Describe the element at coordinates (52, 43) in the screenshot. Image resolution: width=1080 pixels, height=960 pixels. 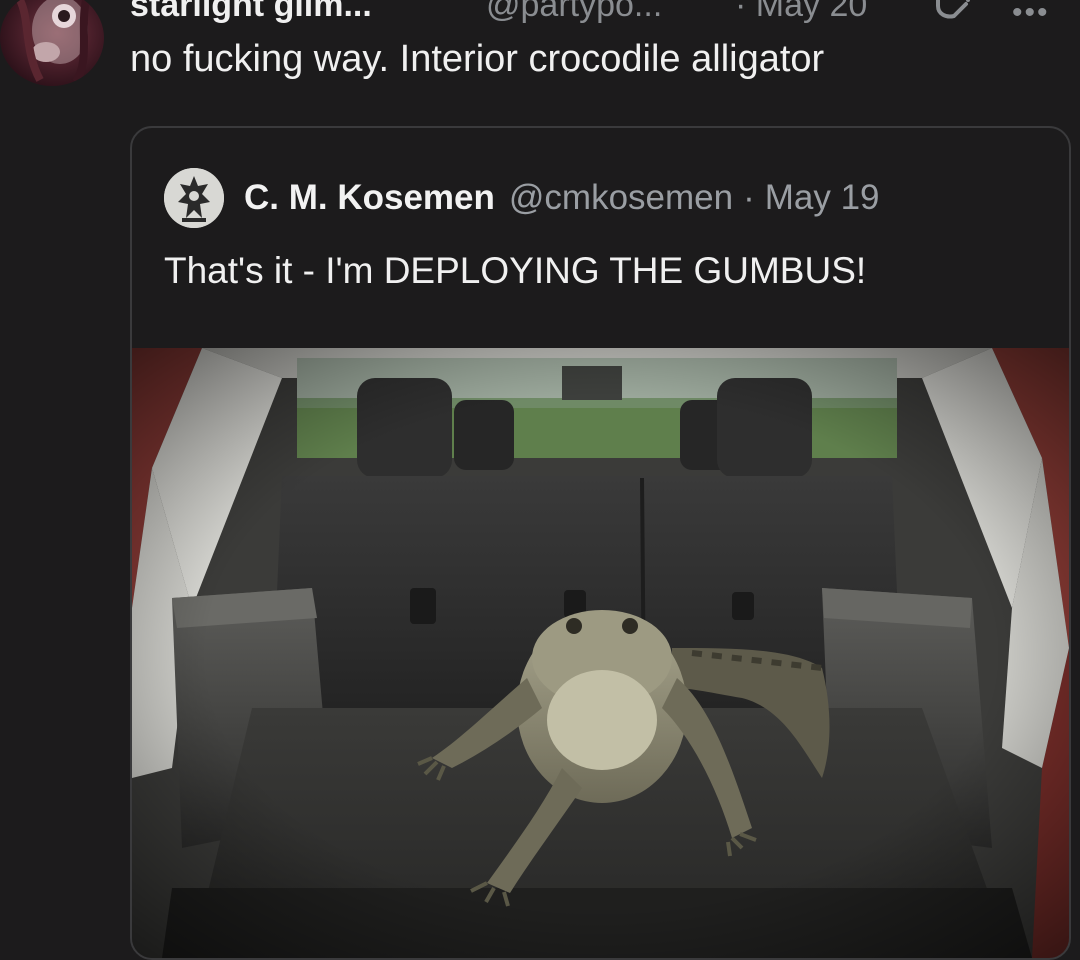
I see `avatar` at that location.